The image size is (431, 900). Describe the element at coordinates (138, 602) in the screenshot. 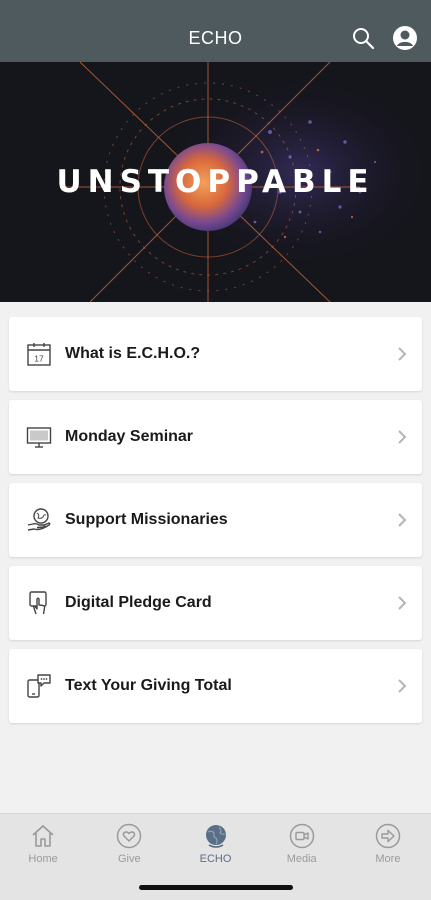

I see `menu-item-label: Digital Pledge Card` at that location.